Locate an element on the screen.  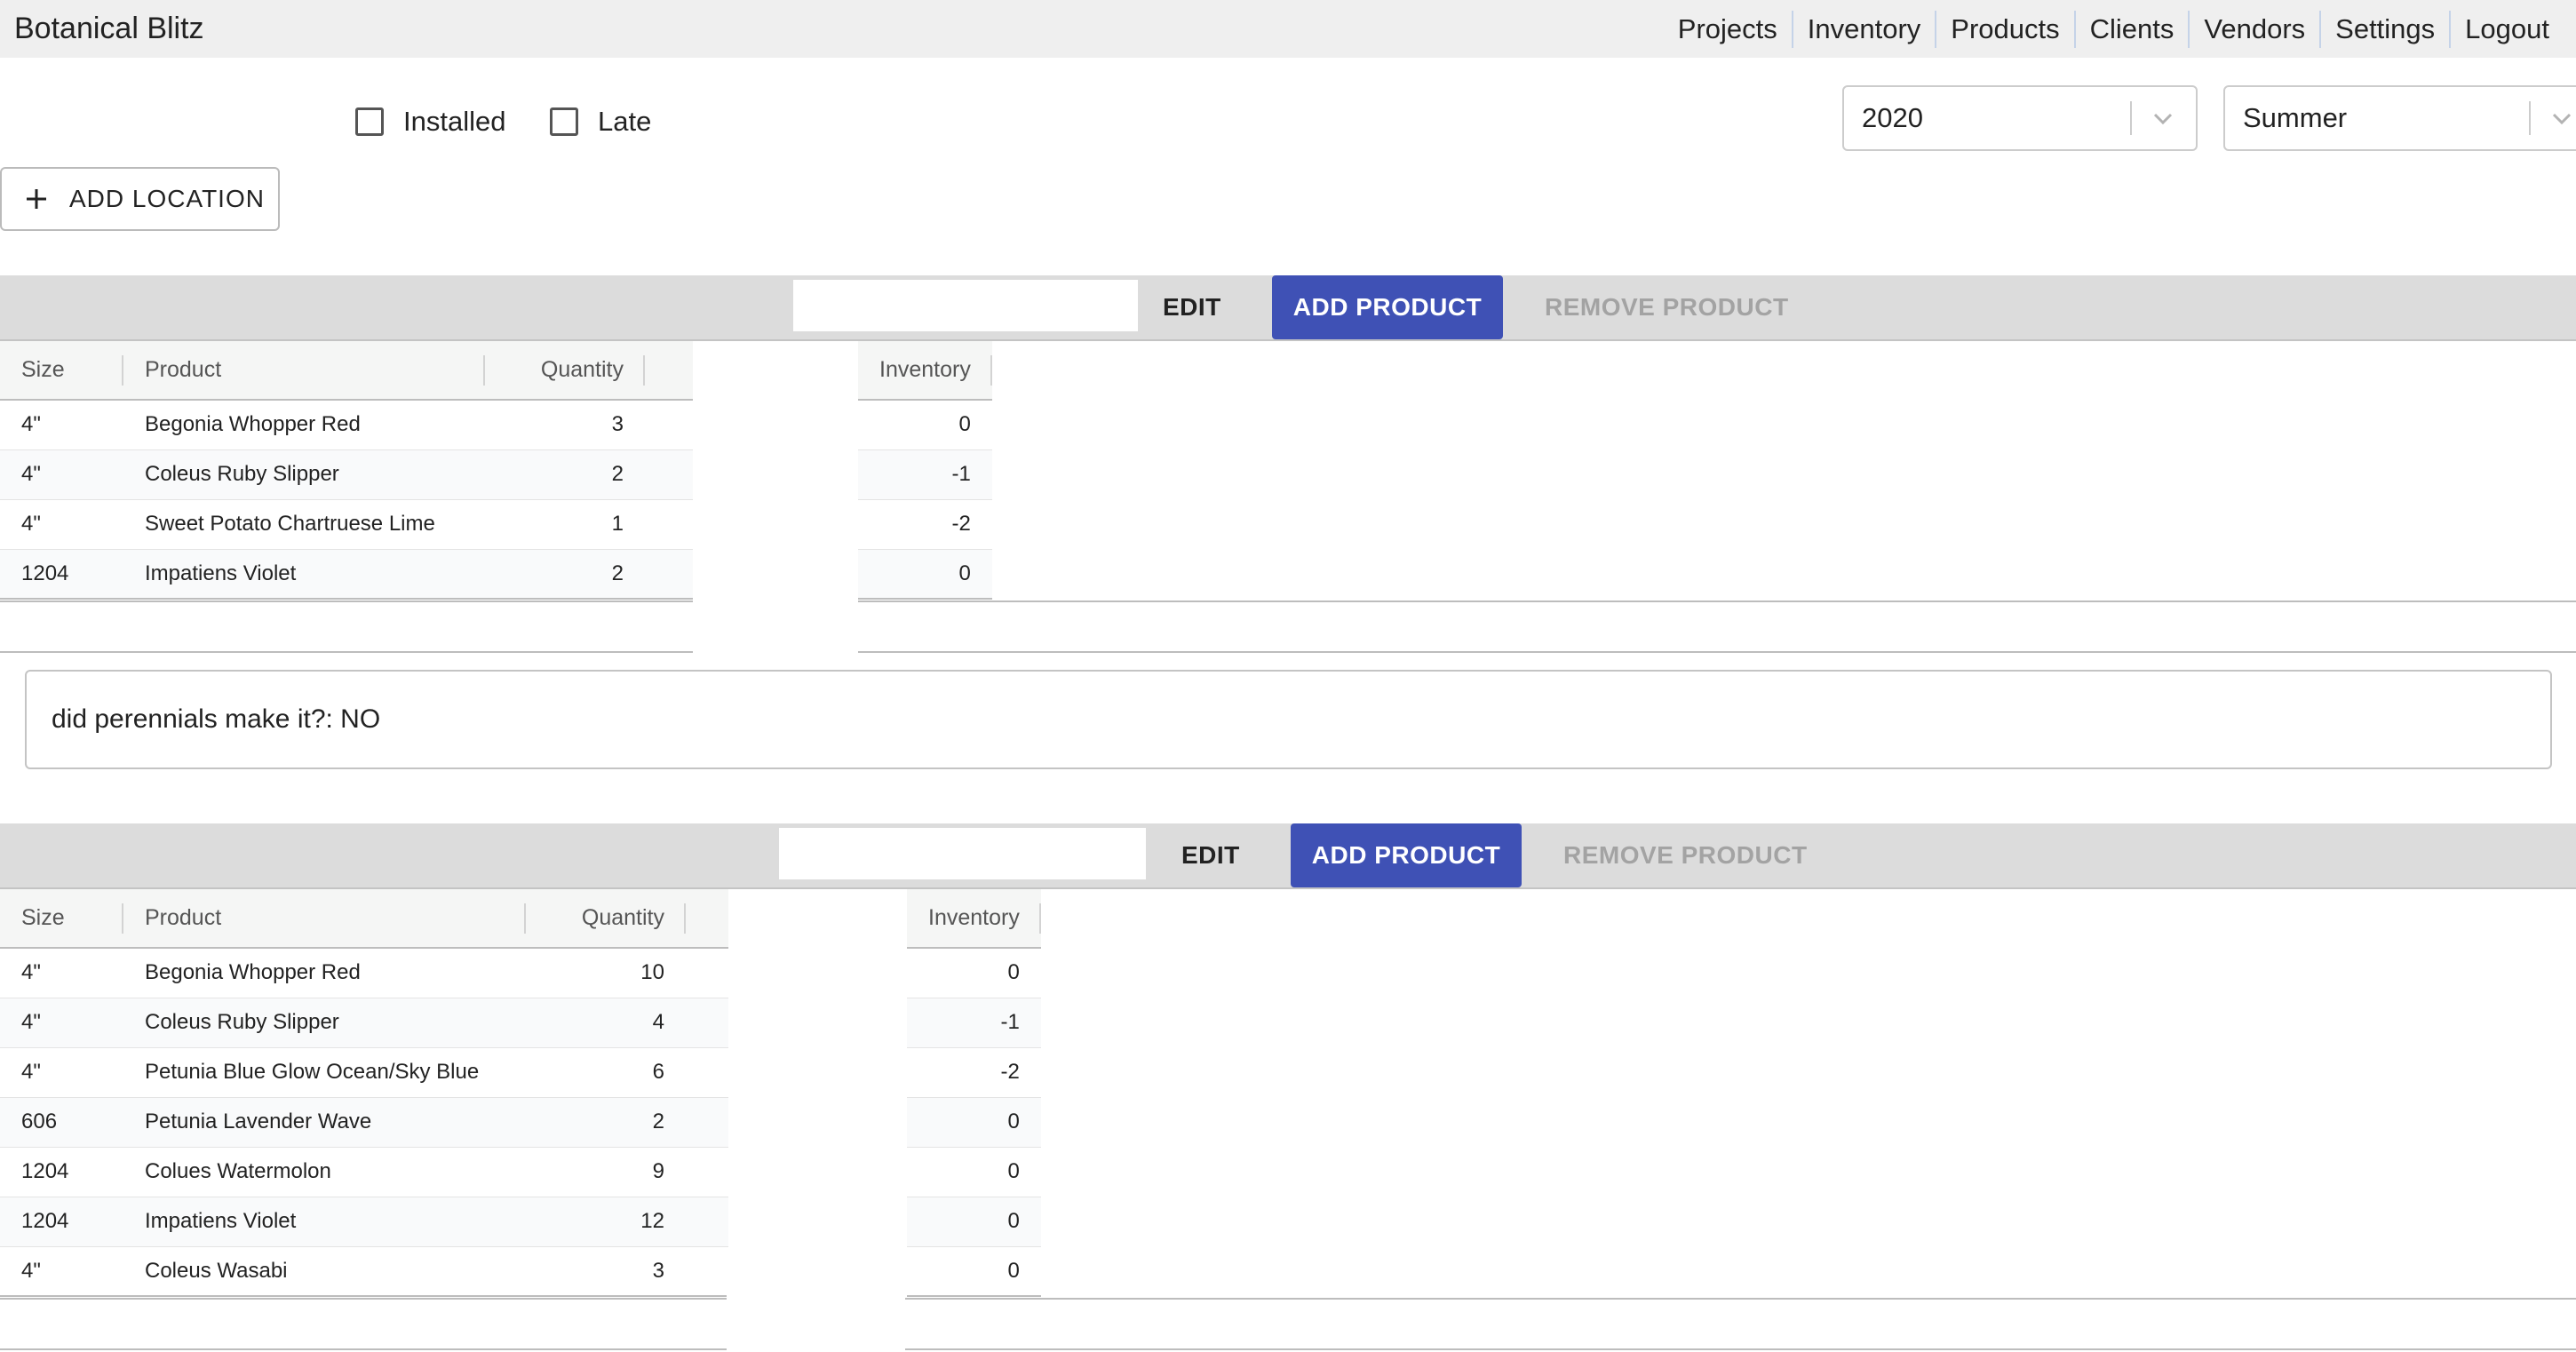
nav-link-products: Products is located at coordinates (2004, 29).